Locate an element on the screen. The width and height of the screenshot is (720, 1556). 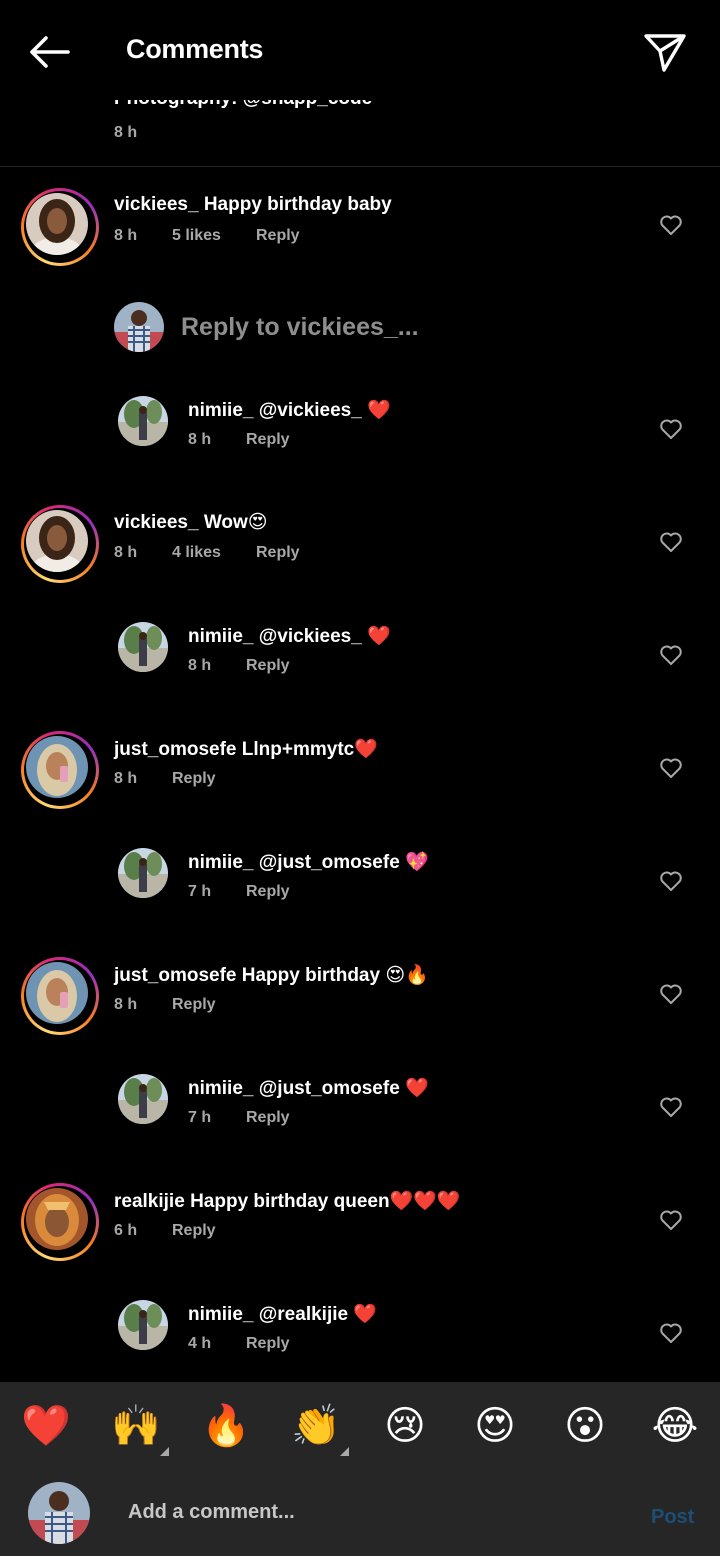
reply-item: nimiie_ @realkijie ❤️ 4 h Reply is located at coordinates (360, 1339).